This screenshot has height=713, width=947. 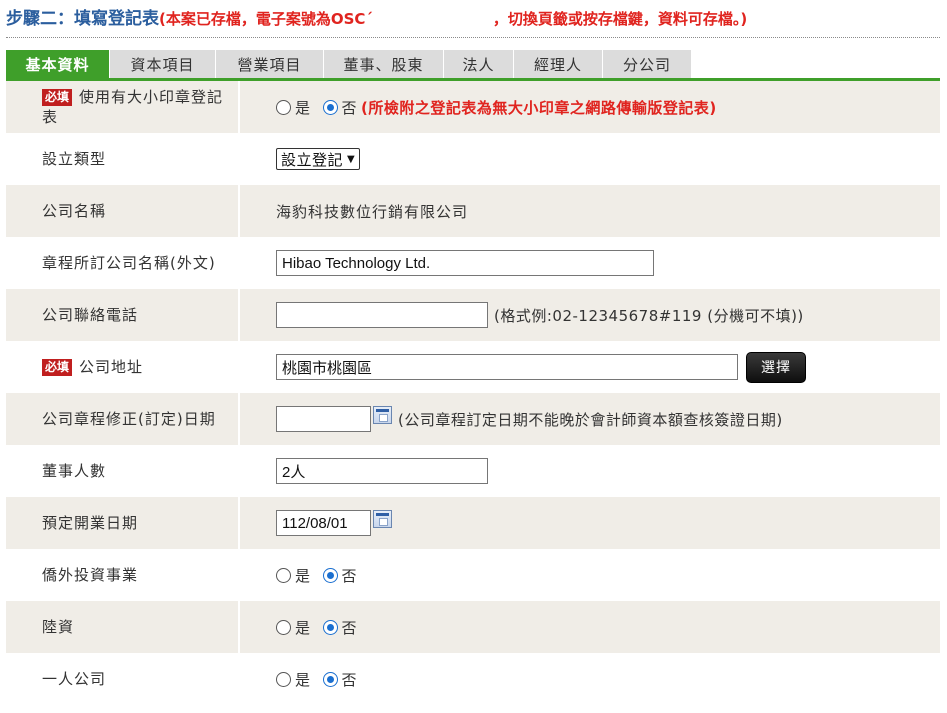 What do you see at coordinates (74, 471) in the screenshot?
I see `director-count-label: 董事人數` at bounding box center [74, 471].